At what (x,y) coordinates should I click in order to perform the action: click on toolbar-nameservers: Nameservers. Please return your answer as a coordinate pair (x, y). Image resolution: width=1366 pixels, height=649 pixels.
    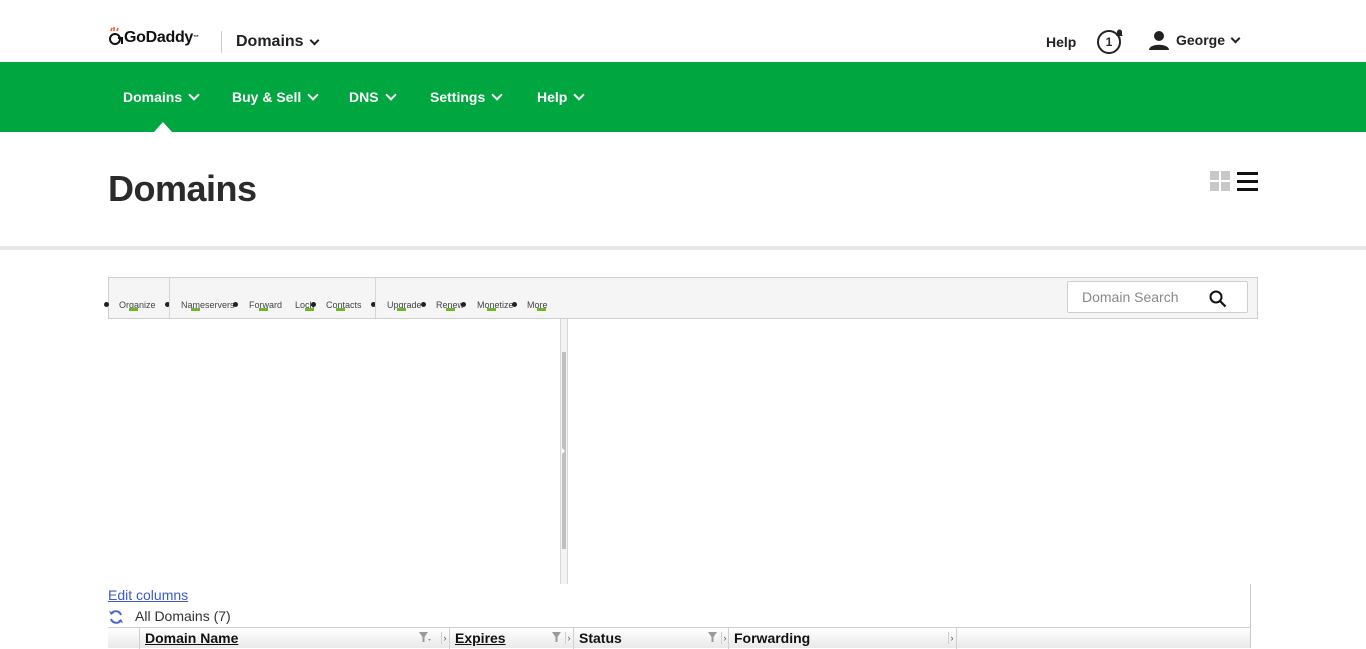
    Looking at the image, I should click on (208, 305).